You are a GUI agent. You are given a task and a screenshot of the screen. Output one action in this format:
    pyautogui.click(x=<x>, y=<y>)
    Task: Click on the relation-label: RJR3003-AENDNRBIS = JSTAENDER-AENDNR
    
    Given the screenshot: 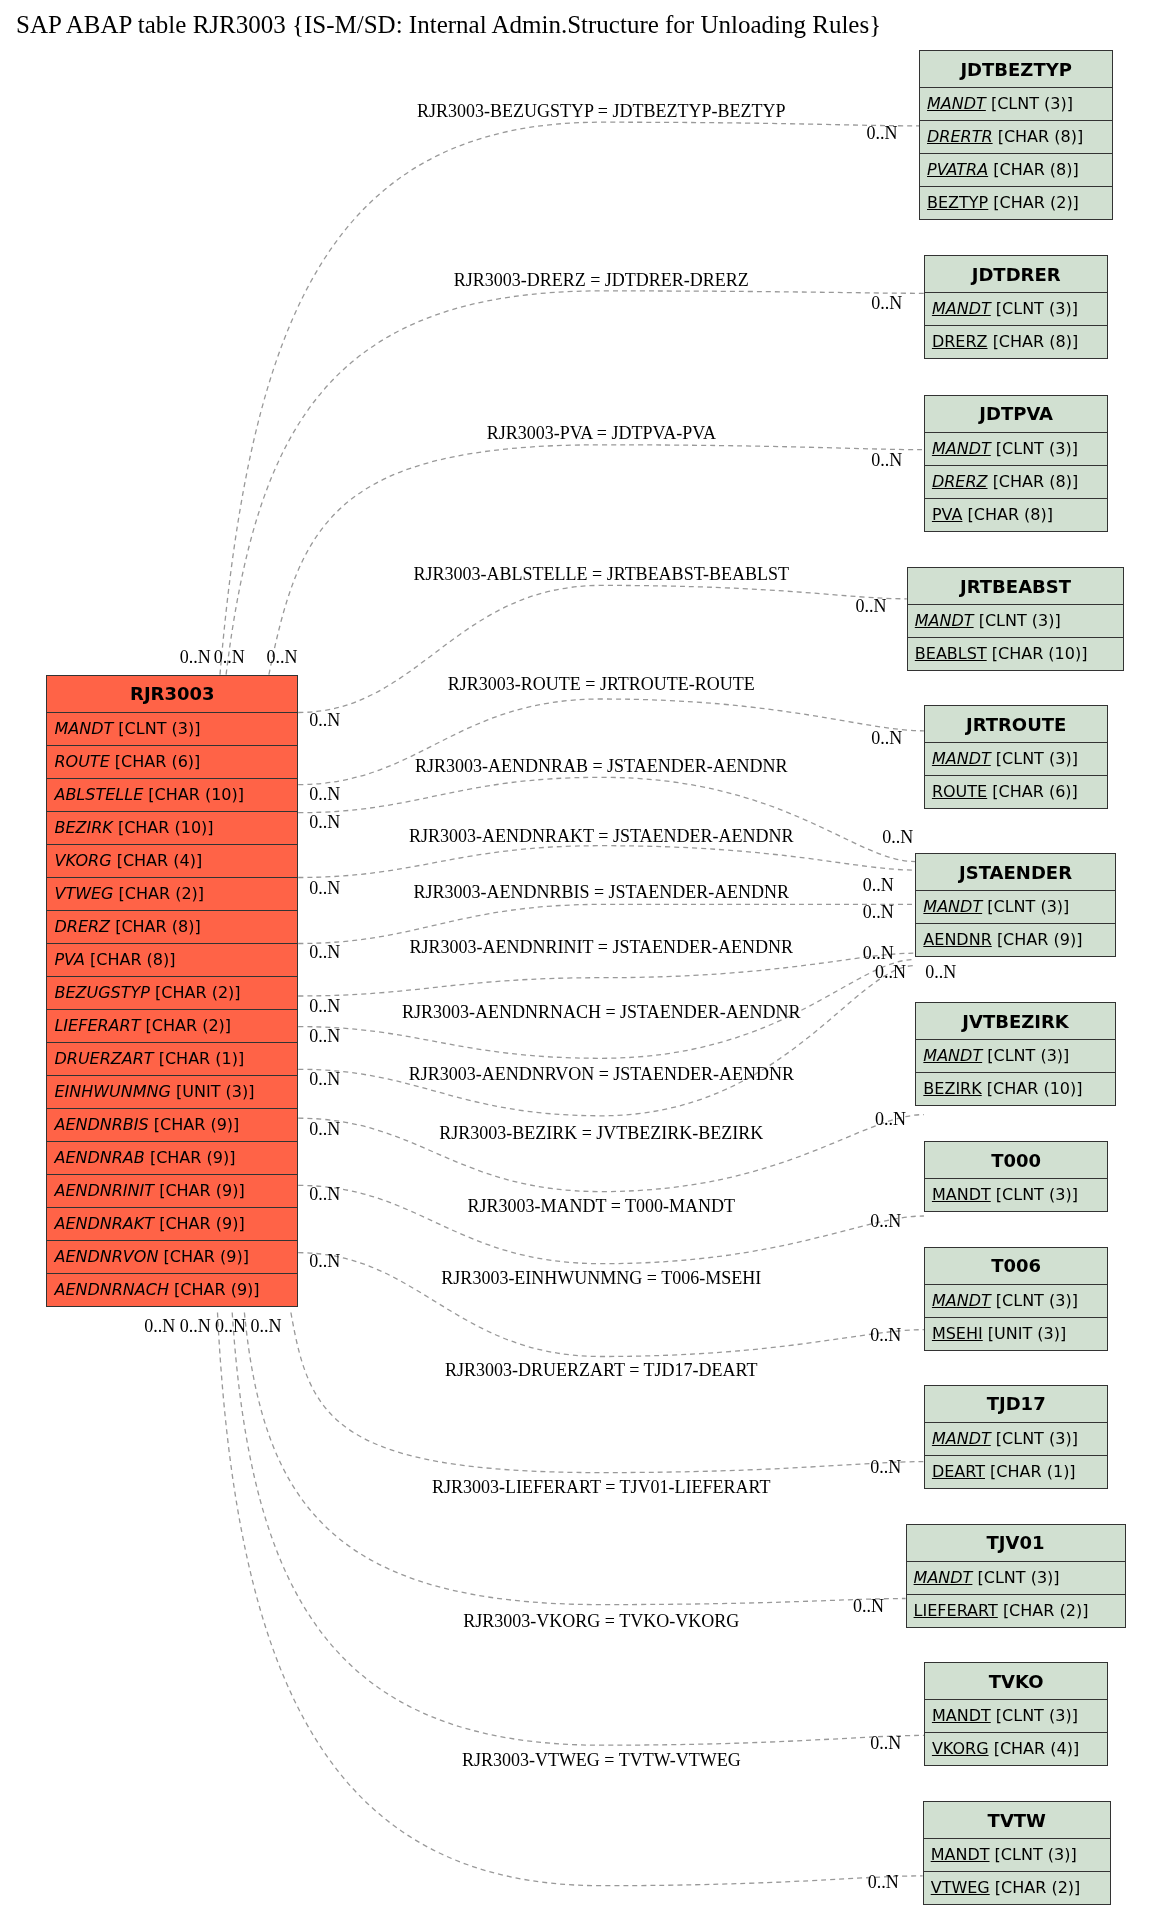 What is the action you would take?
    pyautogui.click(x=601, y=892)
    